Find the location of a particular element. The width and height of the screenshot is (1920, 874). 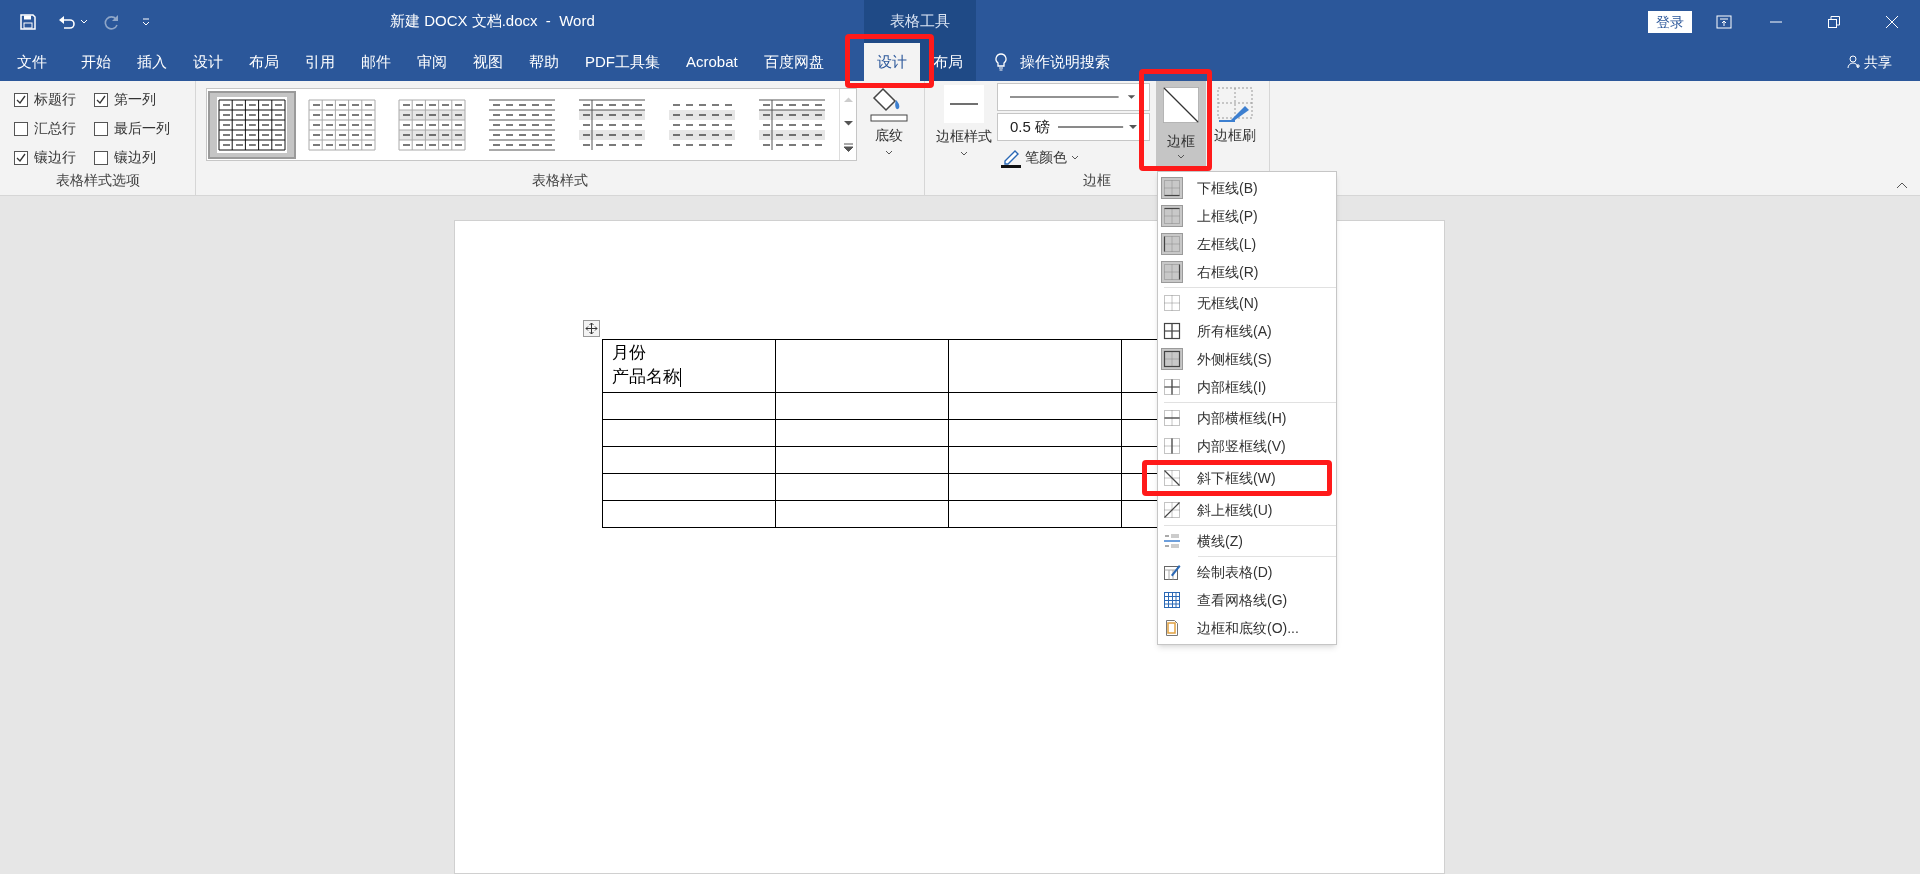

context-label: 表格工具 is located at coordinates (920, 21).